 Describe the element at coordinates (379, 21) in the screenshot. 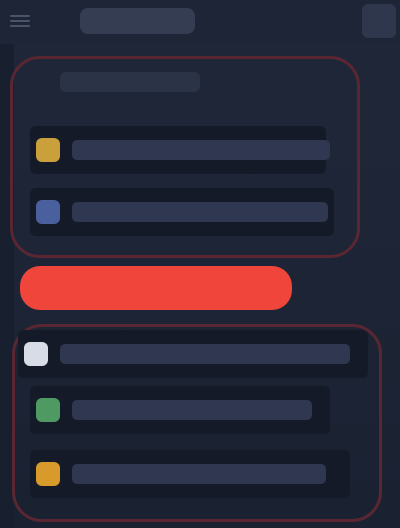

I see `more-button` at that location.